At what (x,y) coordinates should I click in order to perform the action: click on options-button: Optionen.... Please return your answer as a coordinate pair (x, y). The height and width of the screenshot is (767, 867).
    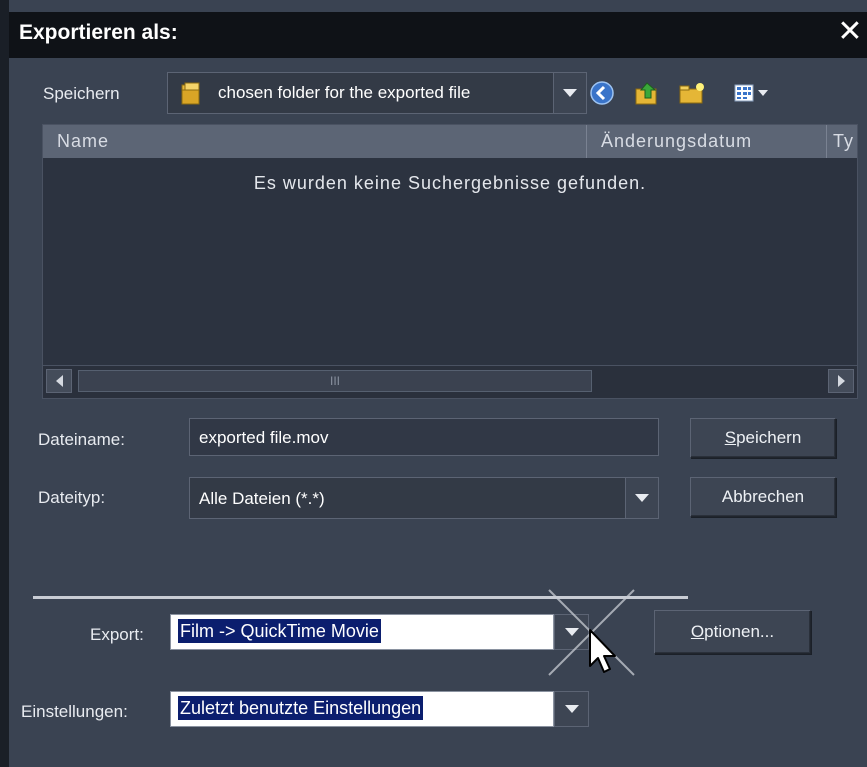
    Looking at the image, I should click on (732, 632).